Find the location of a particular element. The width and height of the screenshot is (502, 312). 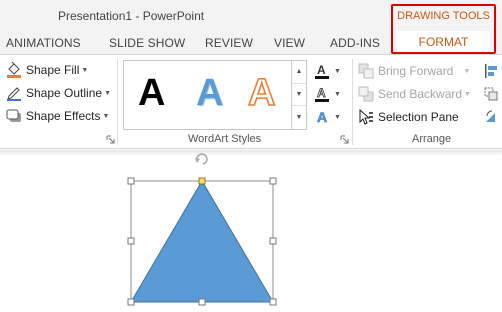

selection-pane-button: Selection Pane is located at coordinates (408, 117).